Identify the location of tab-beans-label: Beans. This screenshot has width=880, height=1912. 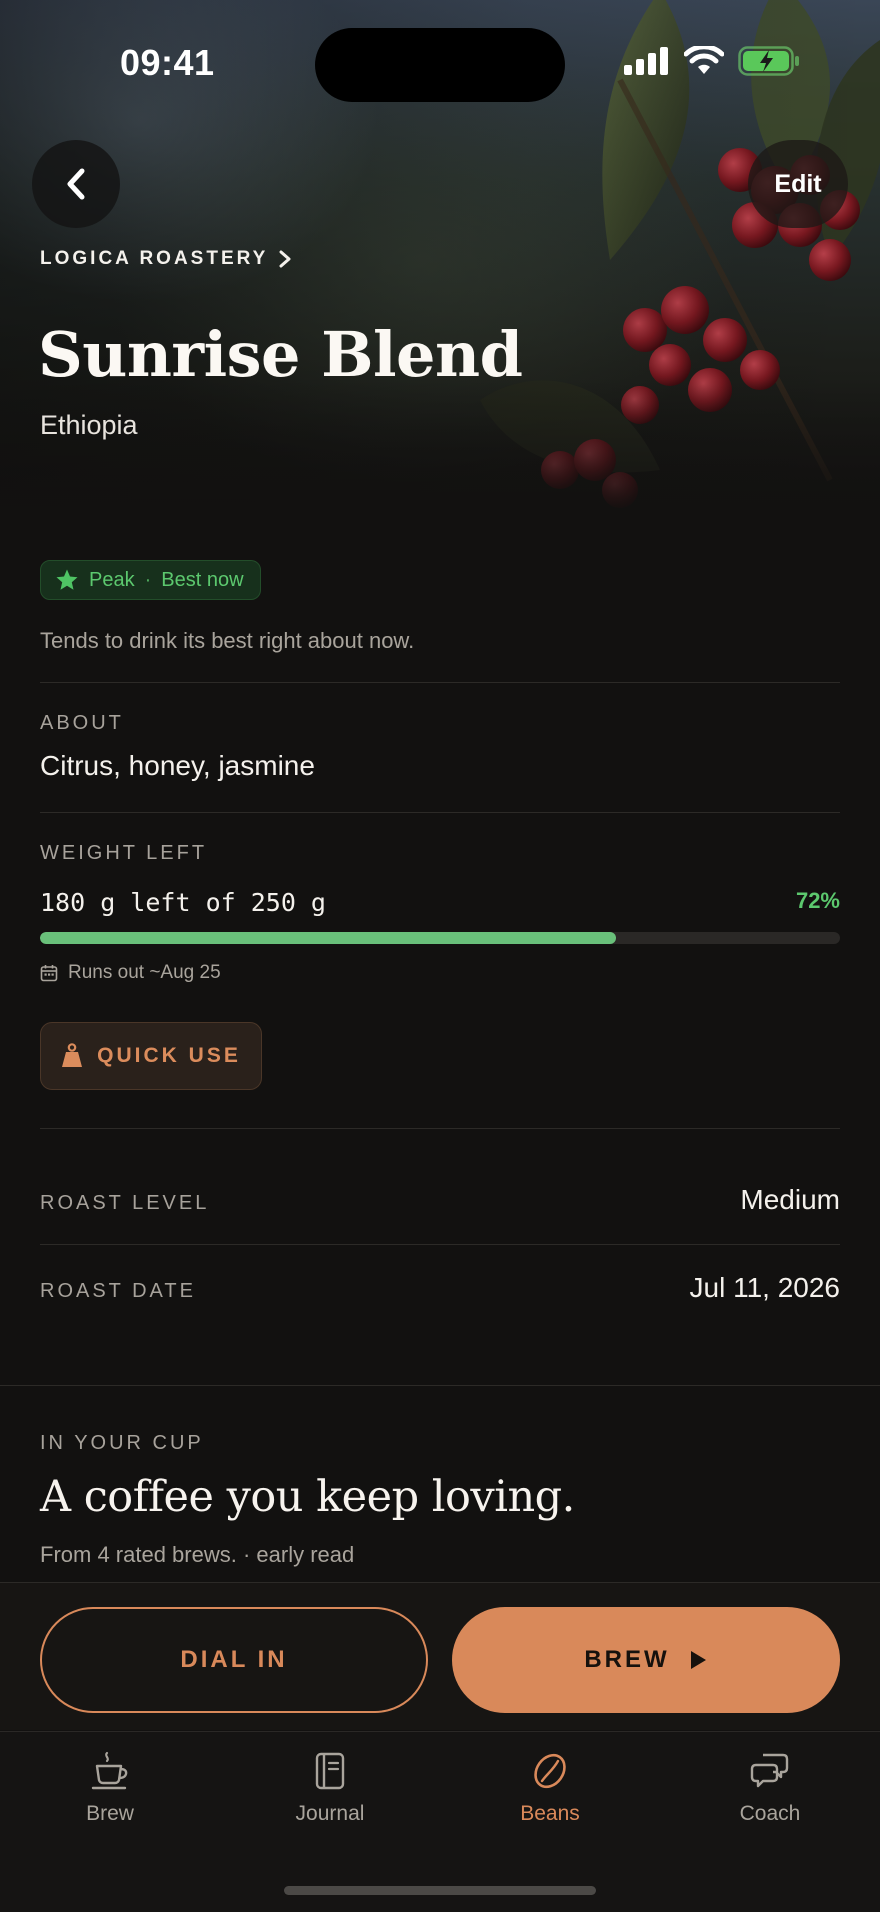
(550, 1813).